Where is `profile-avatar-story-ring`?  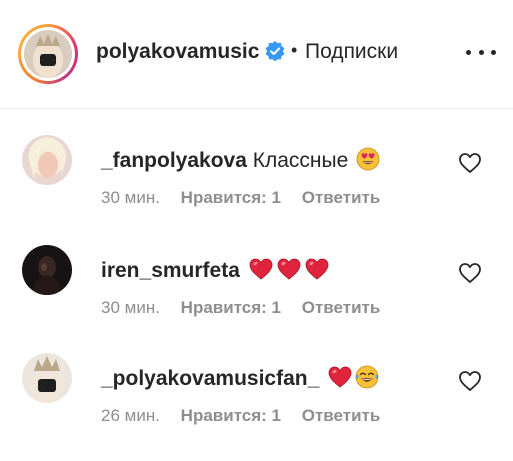
profile-avatar-story-ring is located at coordinates (48, 54).